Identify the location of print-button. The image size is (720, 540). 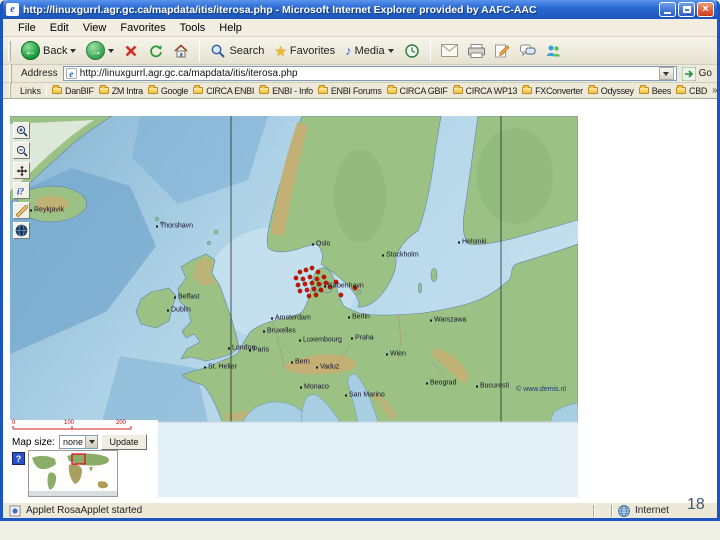
(476, 51).